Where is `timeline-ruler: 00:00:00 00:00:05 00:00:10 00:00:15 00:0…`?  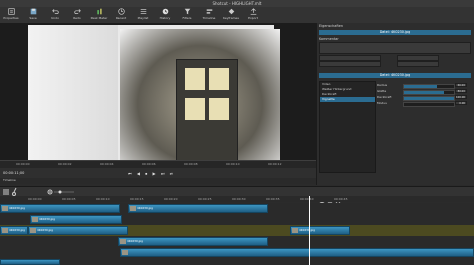 timeline-ruler: 00:00:00 00:00:05 00:00:10 00:00:15 00:0… is located at coordinates (237, 199).